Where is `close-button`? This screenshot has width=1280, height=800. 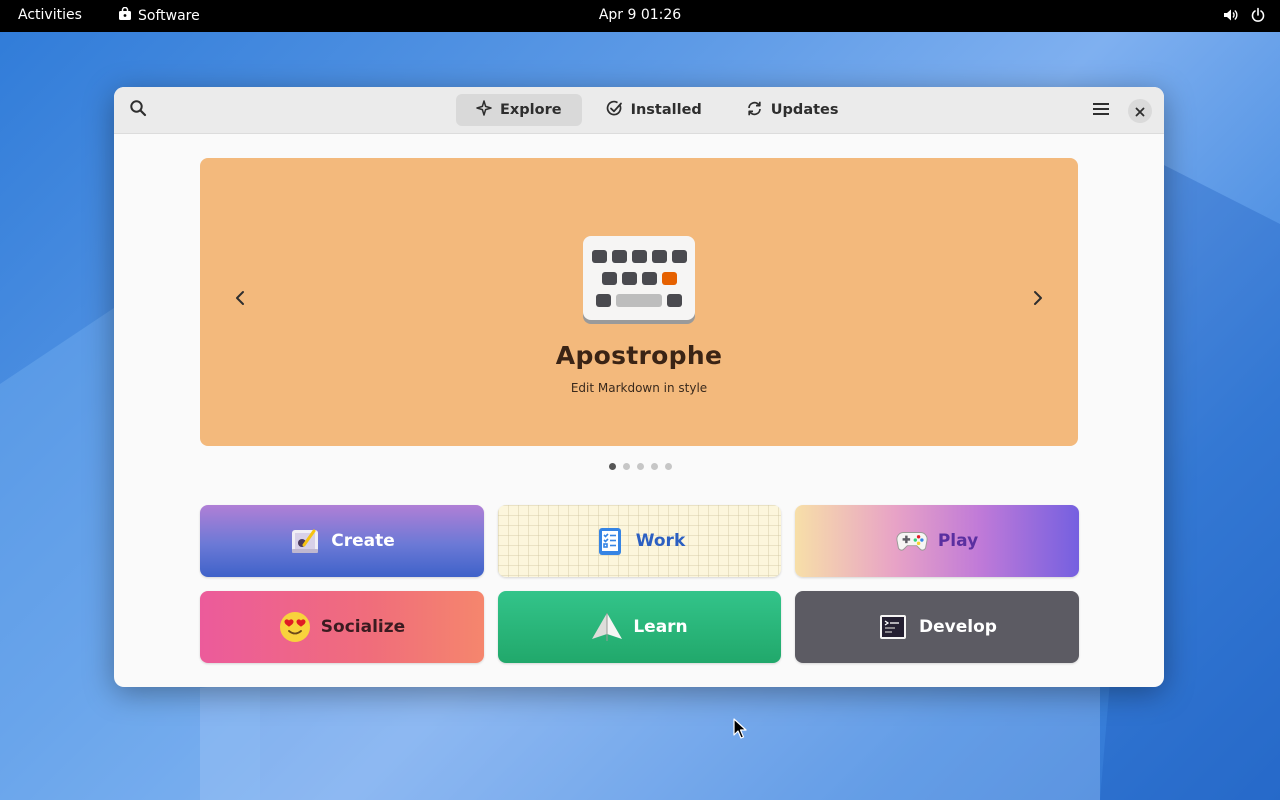
close-button is located at coordinates (1140, 111).